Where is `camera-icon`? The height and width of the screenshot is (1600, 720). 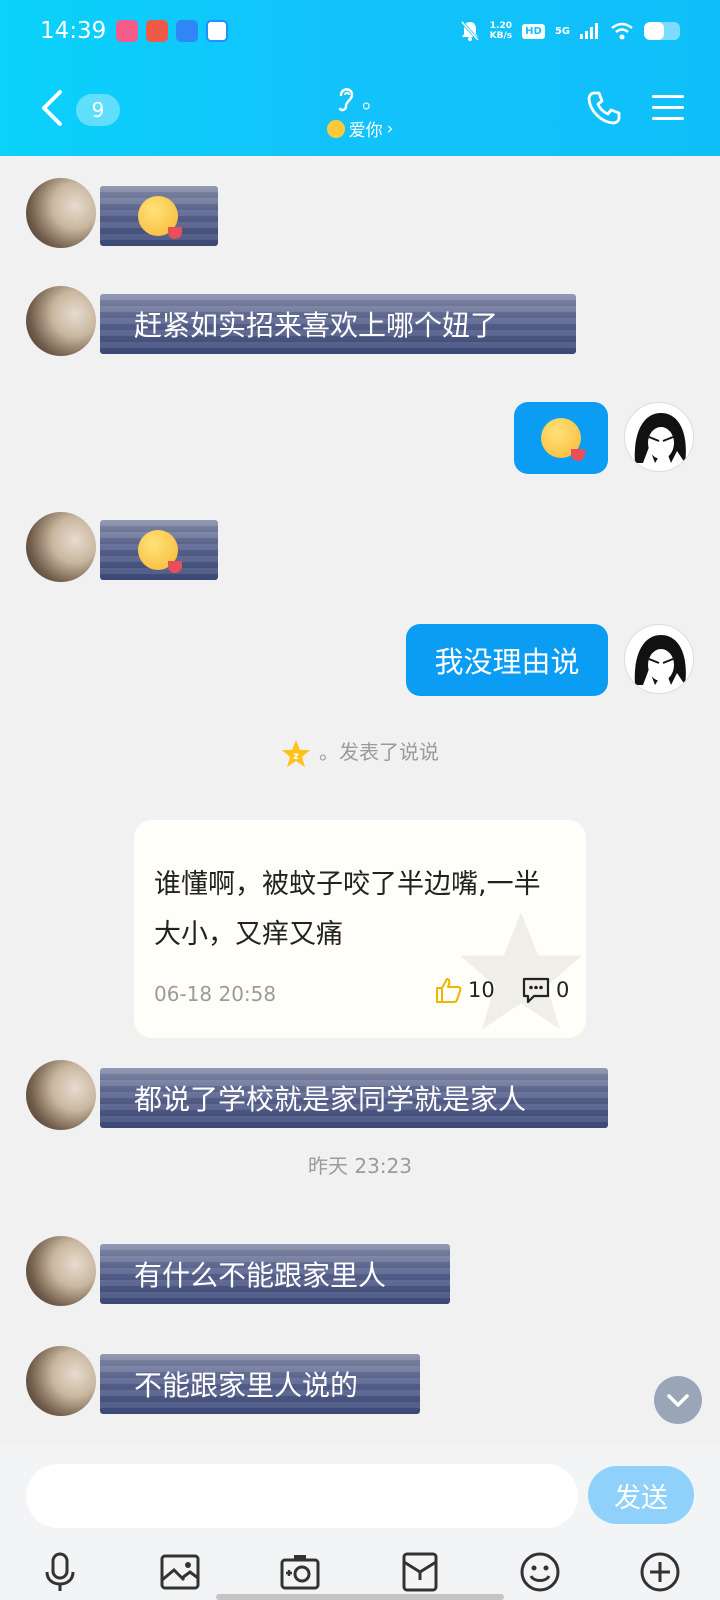
camera-icon is located at coordinates (300, 1572).